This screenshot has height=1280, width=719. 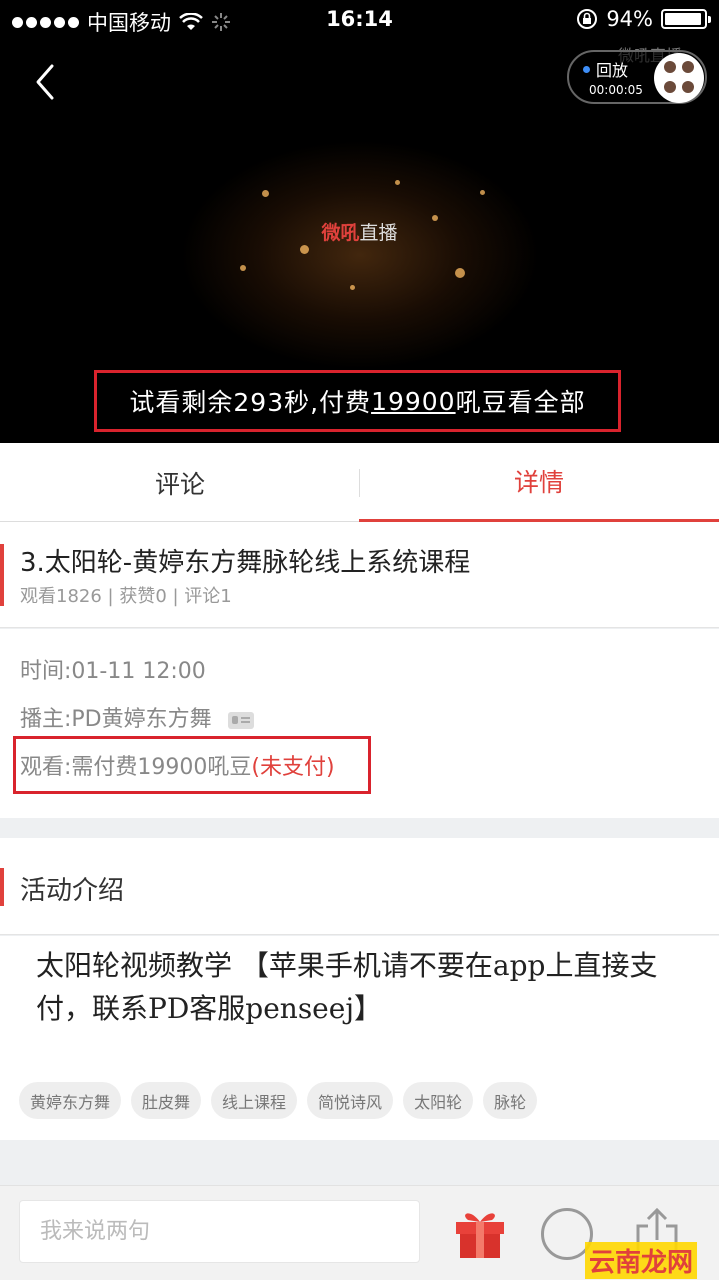 I want to click on tab-details: 详情, so click(x=539, y=482).